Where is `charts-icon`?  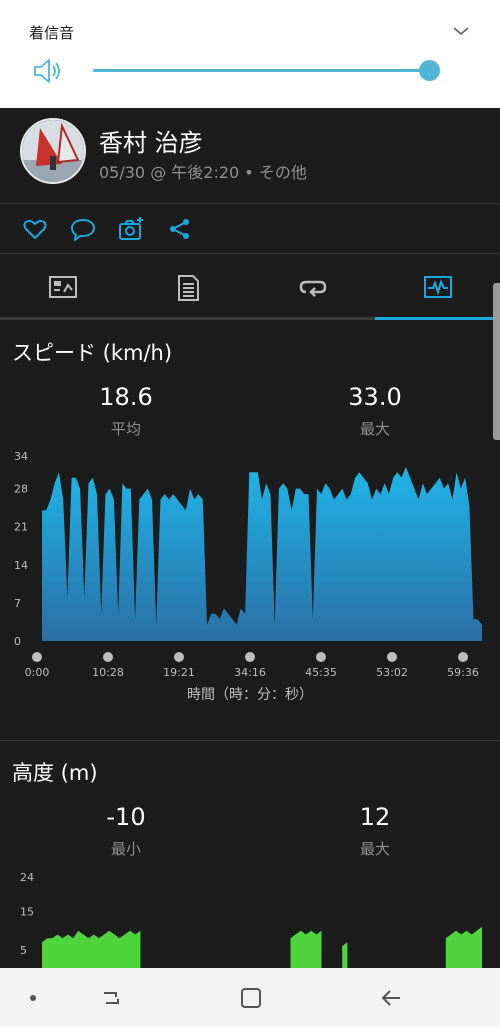
charts-icon is located at coordinates (438, 287).